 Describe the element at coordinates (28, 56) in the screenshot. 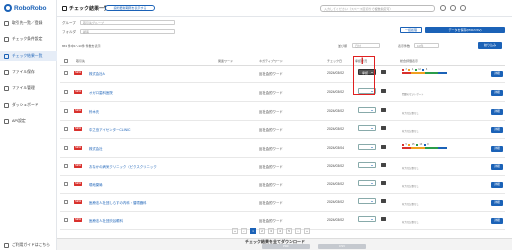

I see `sidebar-item-results: チェック結果一覧` at that location.